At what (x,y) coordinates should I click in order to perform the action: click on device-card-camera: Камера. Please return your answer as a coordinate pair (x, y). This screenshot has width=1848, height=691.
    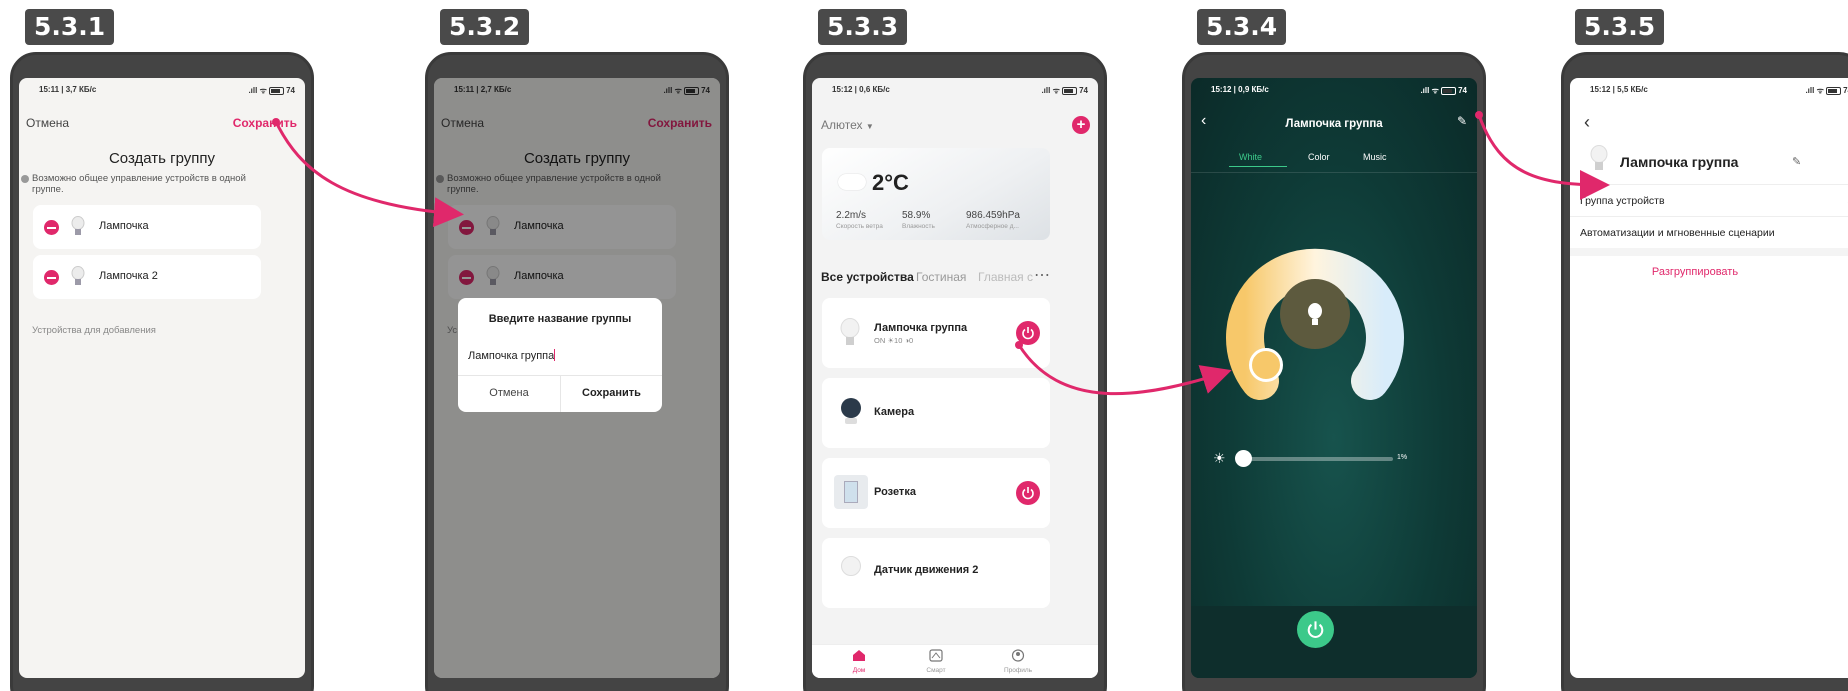
    Looking at the image, I should click on (936, 413).